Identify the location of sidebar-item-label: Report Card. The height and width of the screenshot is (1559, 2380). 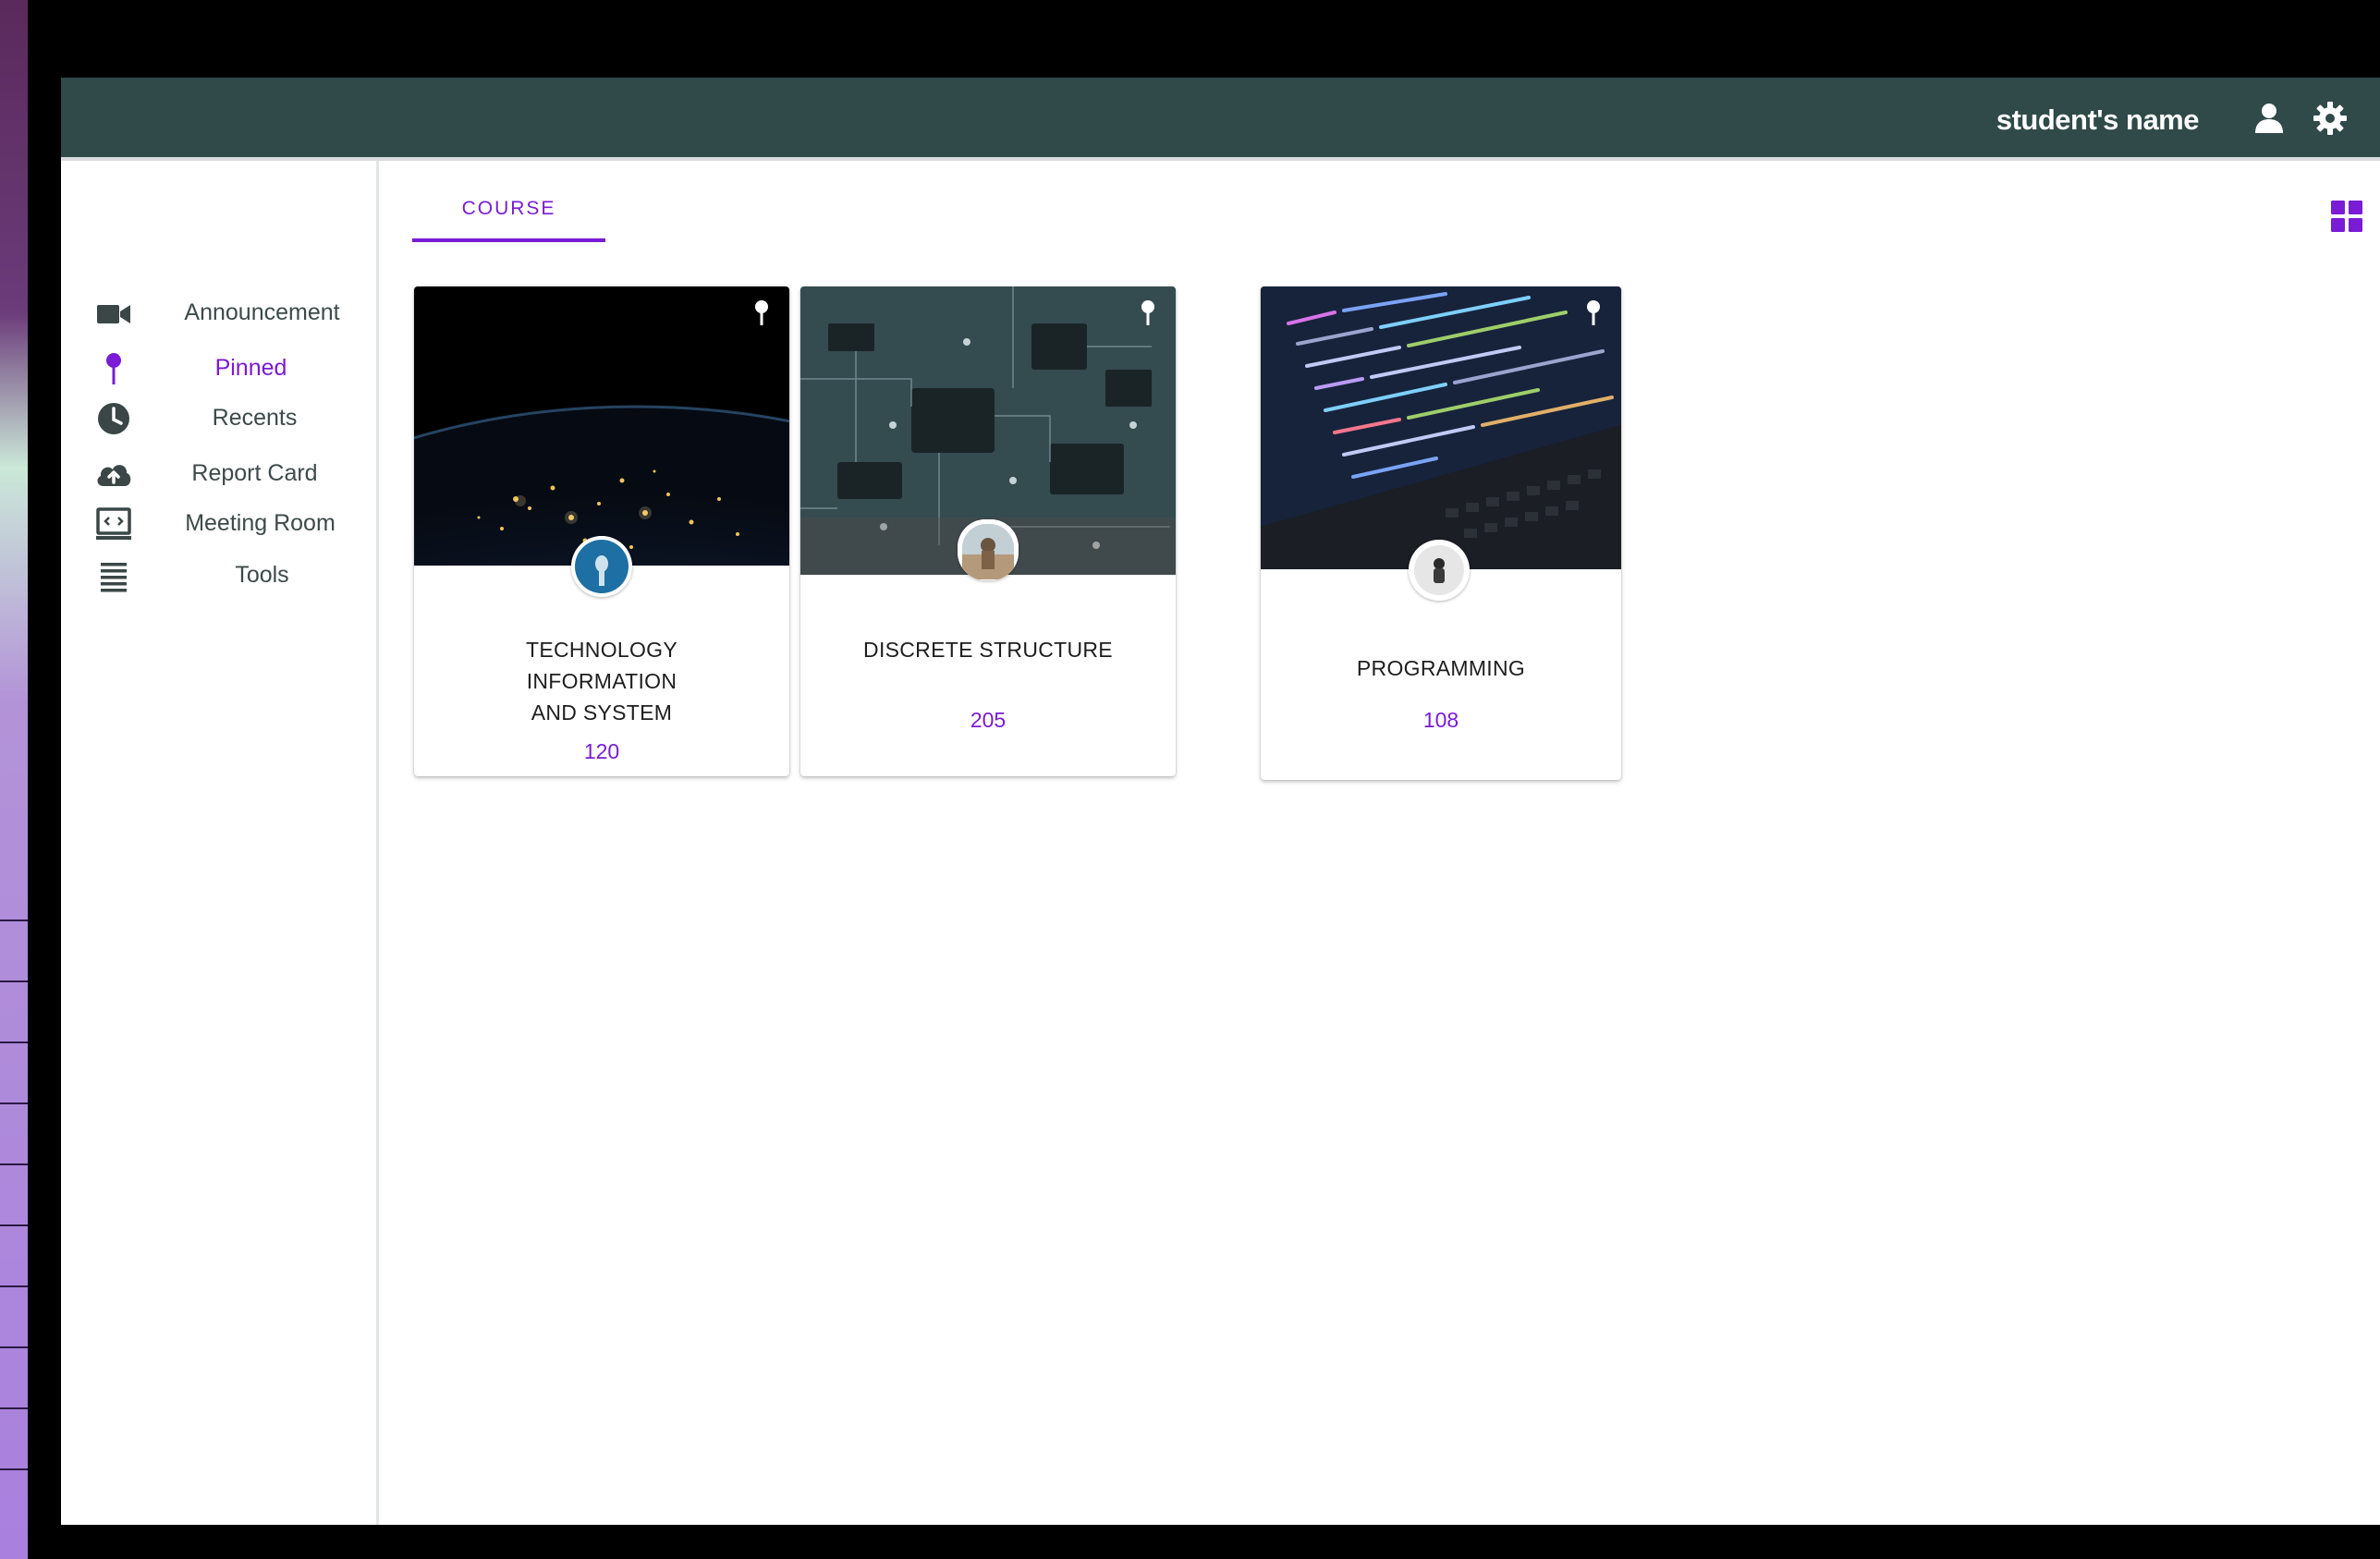
(254, 473).